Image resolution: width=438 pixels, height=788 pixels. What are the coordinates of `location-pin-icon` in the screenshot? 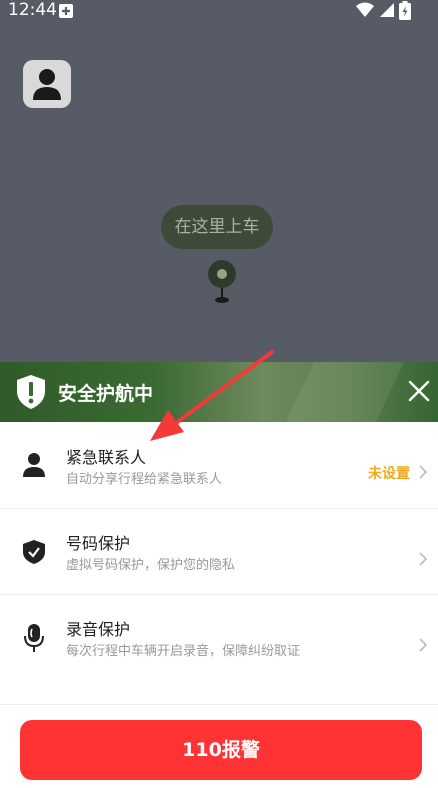 It's located at (222, 284).